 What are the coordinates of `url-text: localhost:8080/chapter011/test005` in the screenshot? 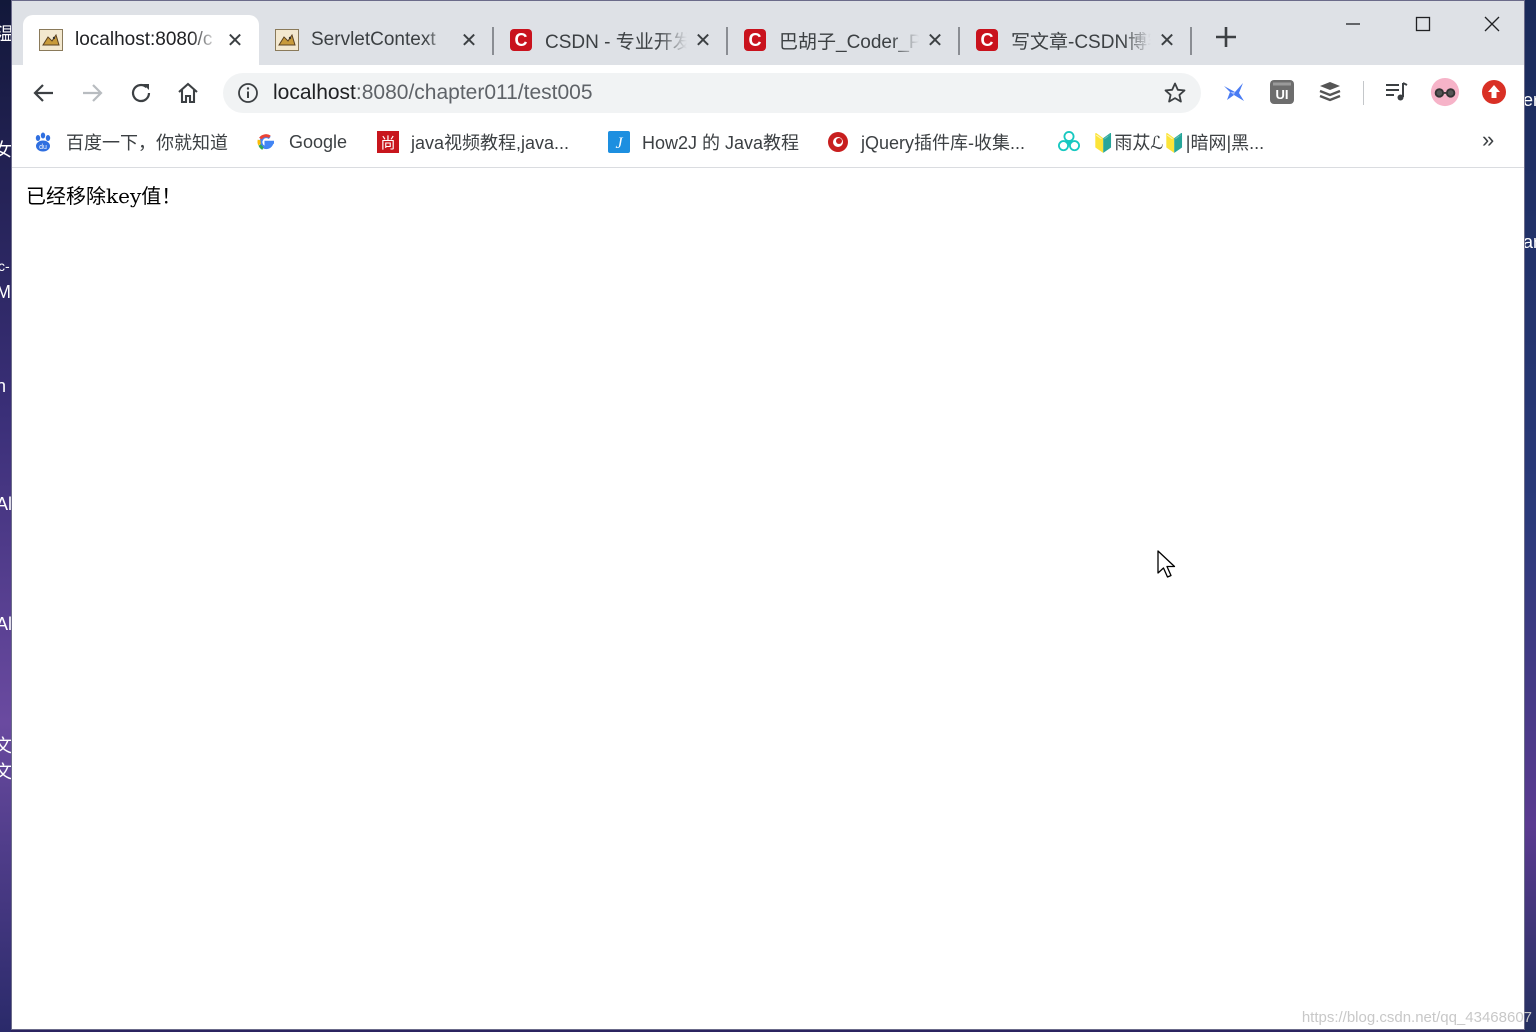 It's located at (433, 93).